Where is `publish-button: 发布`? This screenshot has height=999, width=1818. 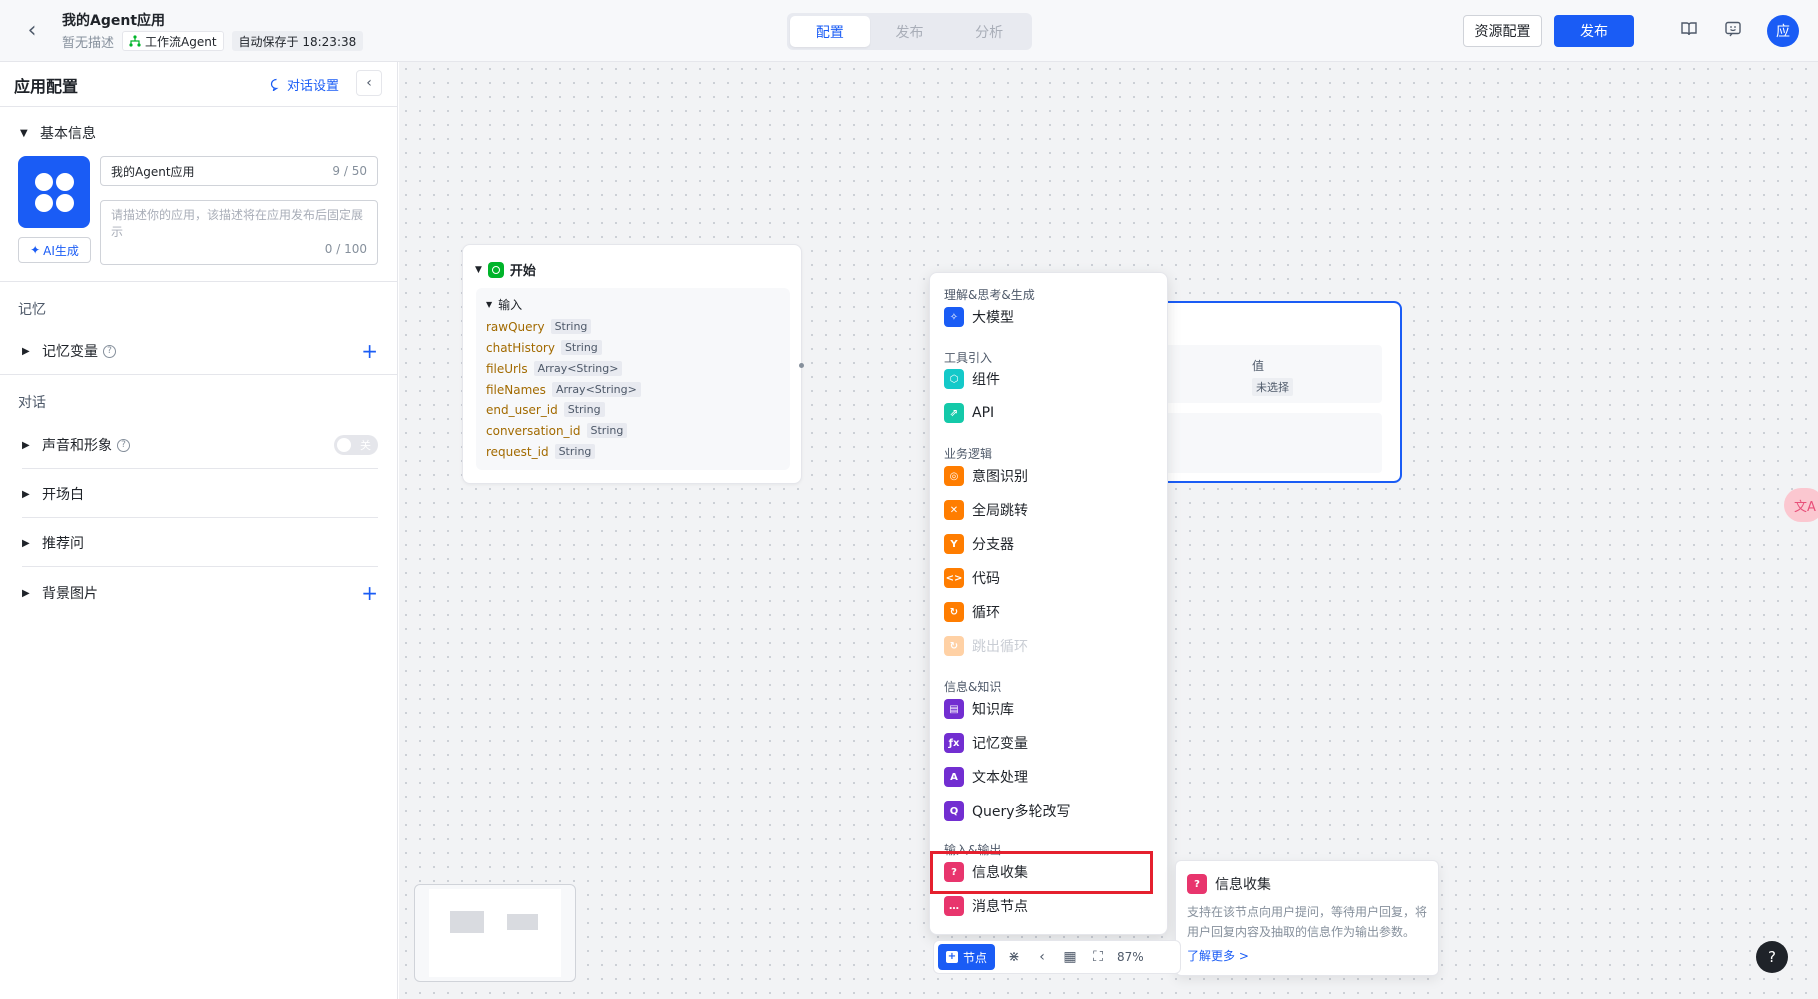 publish-button: 发布 is located at coordinates (1594, 31).